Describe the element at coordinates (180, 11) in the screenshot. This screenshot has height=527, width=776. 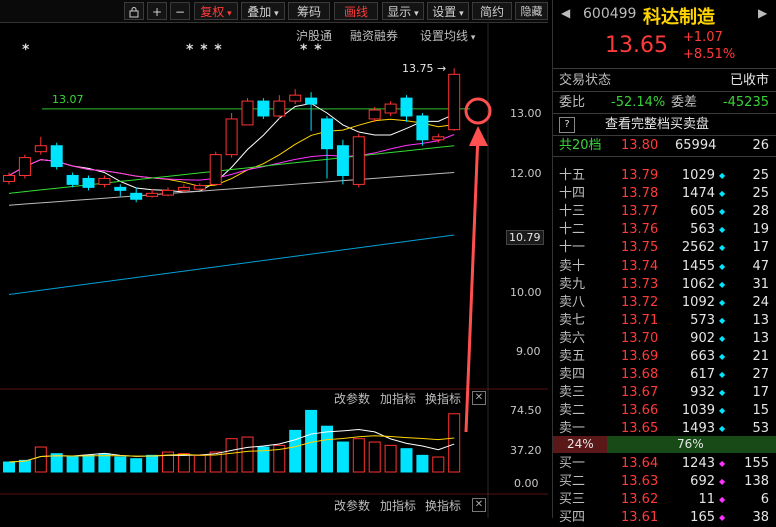
I see `zoom-out-button: −` at that location.